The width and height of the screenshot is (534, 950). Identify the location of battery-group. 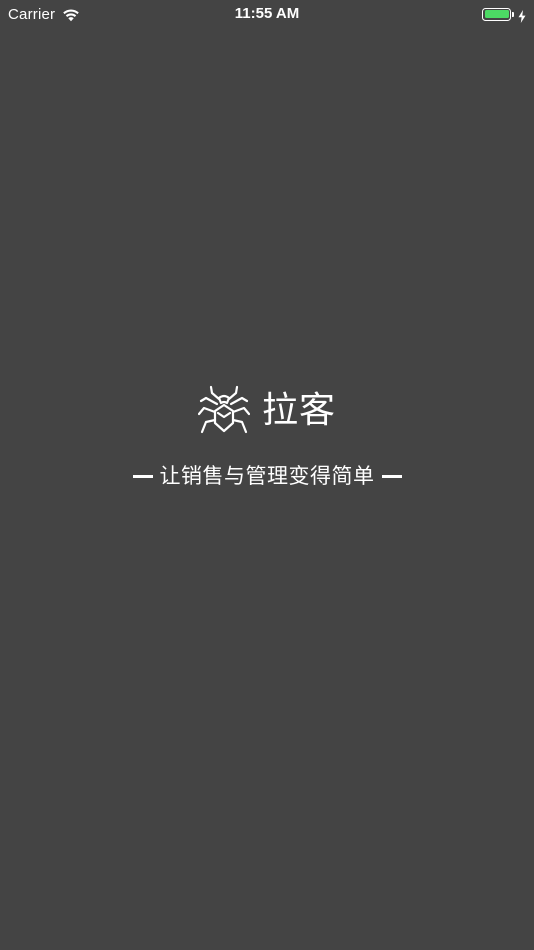
(504, 14).